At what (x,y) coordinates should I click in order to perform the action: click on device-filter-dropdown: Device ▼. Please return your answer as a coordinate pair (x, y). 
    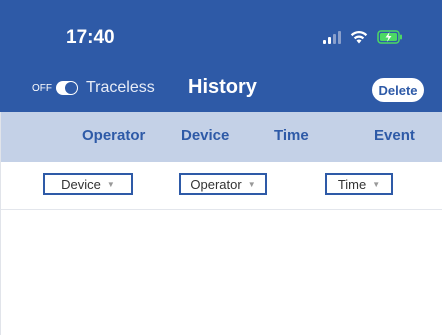
    Looking at the image, I should click on (88, 184).